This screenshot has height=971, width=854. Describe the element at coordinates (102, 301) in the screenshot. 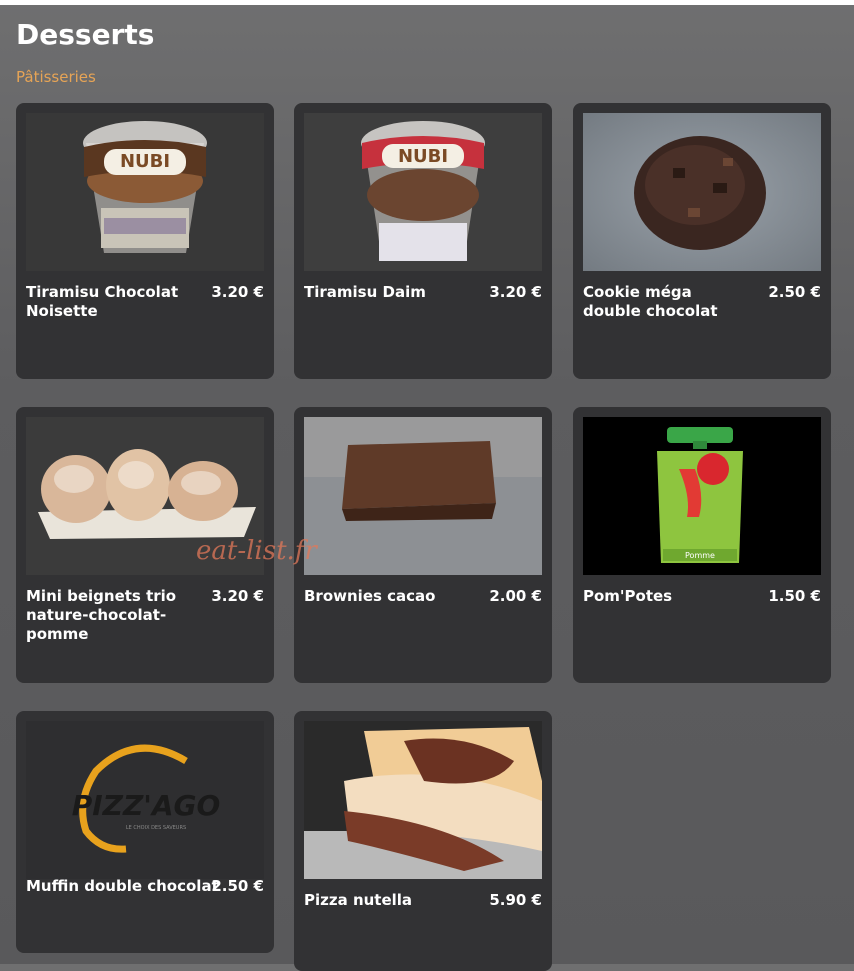

I see `product-name: Tiramisu Chocolat Noisette` at that location.